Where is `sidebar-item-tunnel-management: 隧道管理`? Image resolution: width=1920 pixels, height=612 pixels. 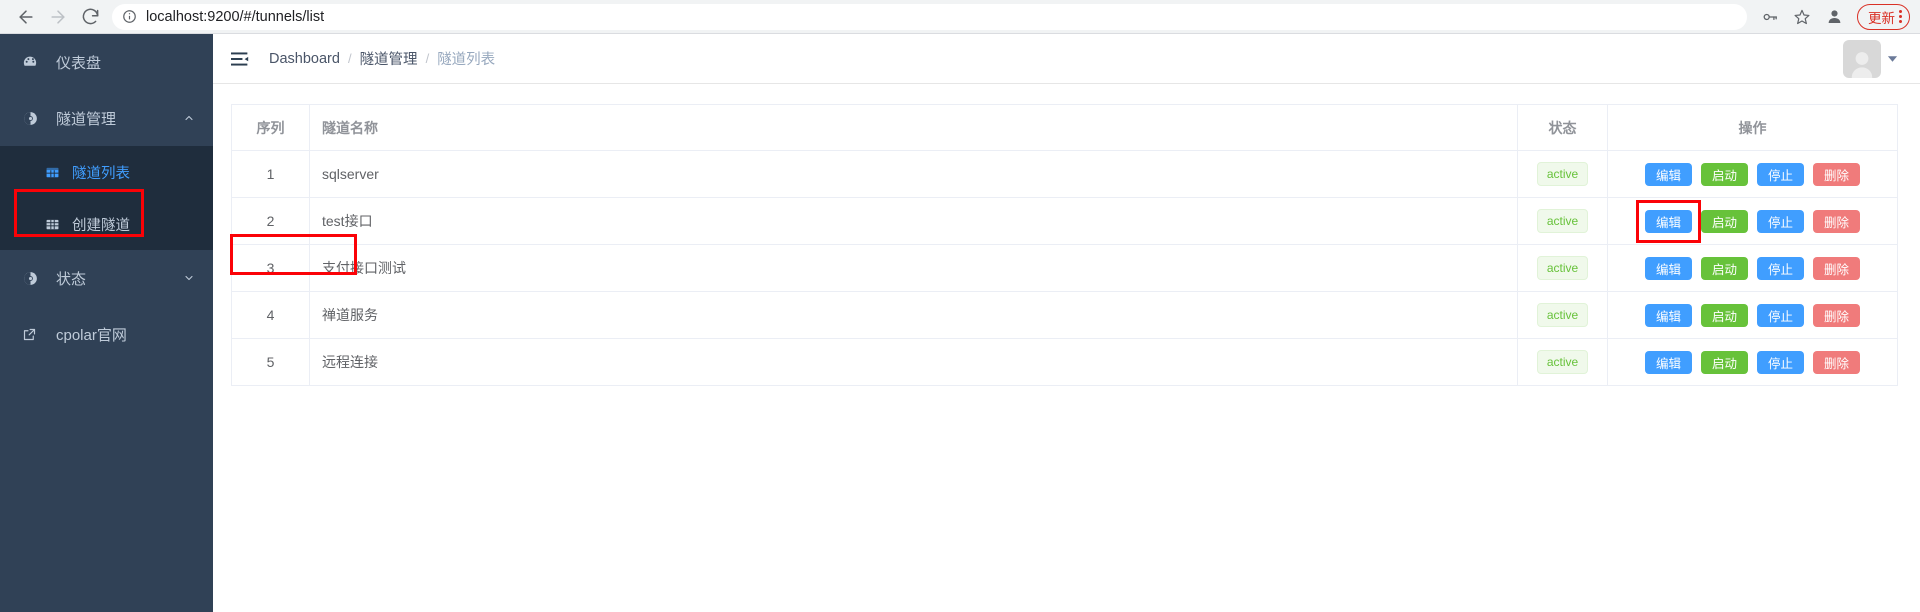 sidebar-item-tunnel-management: 隧道管理 is located at coordinates (106, 118).